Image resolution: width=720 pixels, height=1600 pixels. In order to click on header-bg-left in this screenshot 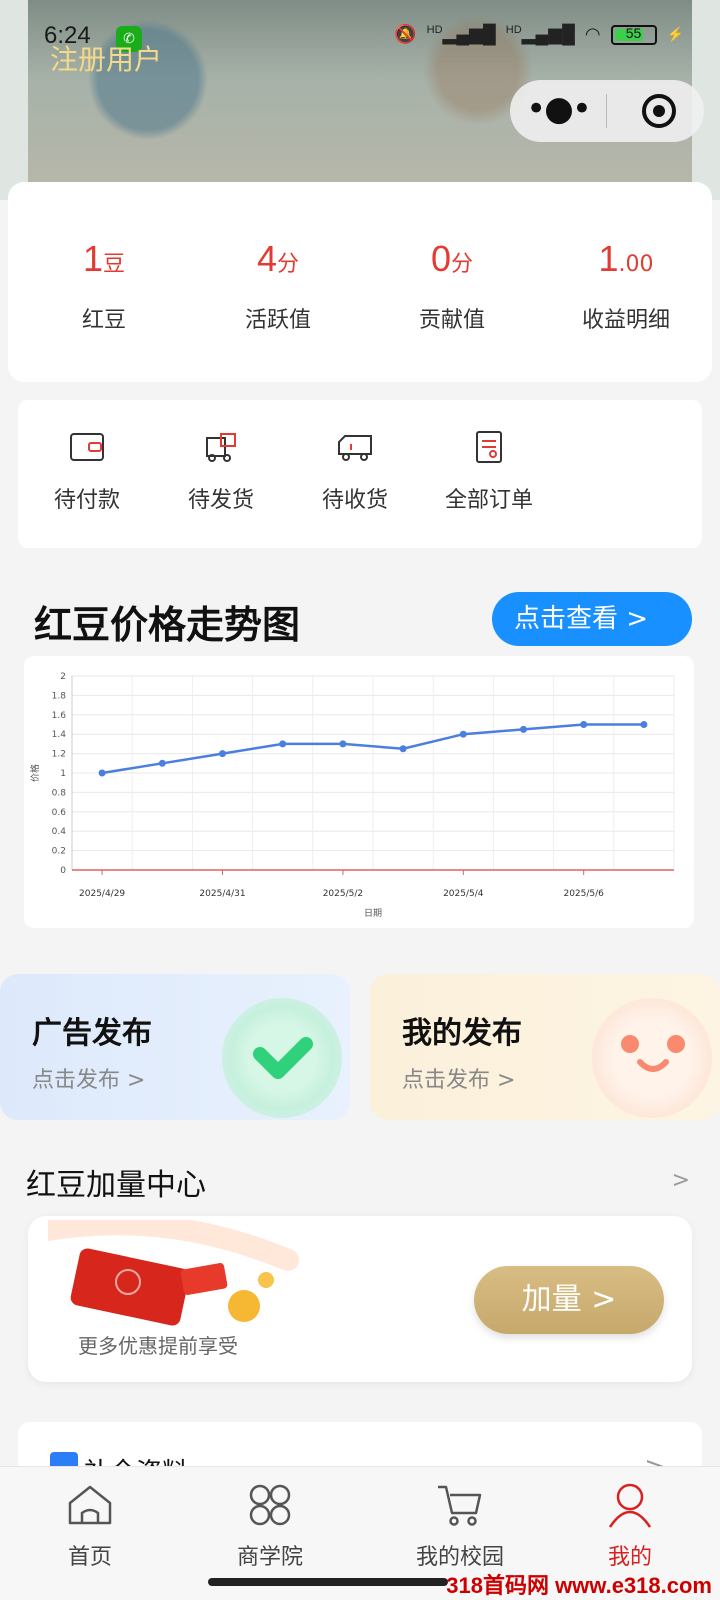, I will do `click(14, 100)`.